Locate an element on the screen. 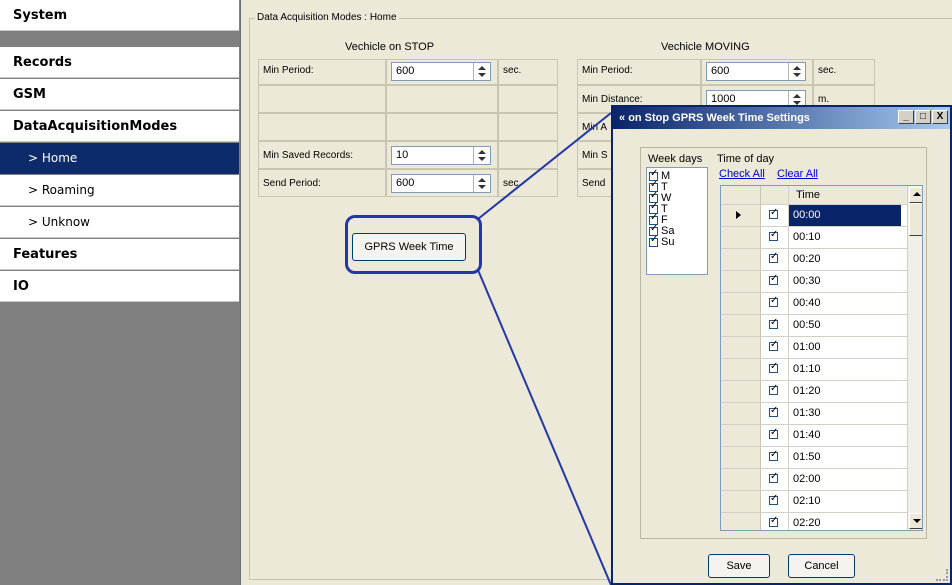  time-value: 00:40 is located at coordinates (807, 303).